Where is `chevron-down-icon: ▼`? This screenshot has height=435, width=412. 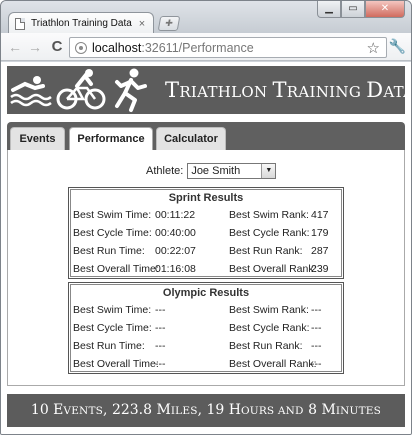
chevron-down-icon: ▼ is located at coordinates (268, 171).